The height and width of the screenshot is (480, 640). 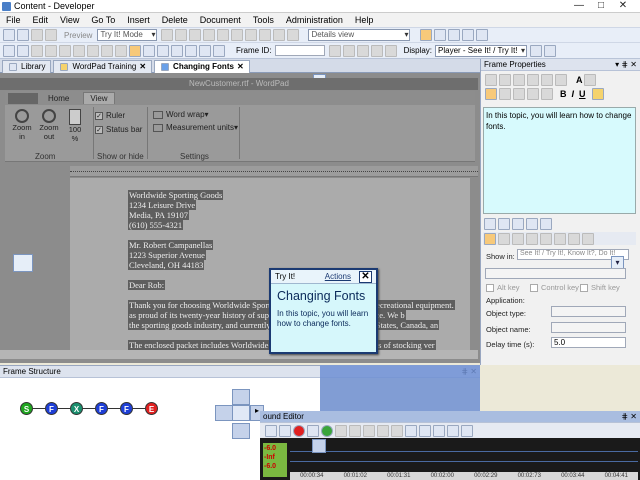 What do you see at coordinates (51, 35) in the screenshot?
I see `redo-icon` at bounding box center [51, 35].